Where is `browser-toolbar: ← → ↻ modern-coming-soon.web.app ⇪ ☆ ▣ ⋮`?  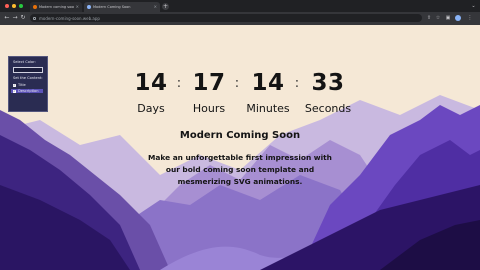
browser-toolbar: ← → ↻ modern-coming-soon.web.app ⇪ ☆ ▣ ⋮ is located at coordinates (240, 18).